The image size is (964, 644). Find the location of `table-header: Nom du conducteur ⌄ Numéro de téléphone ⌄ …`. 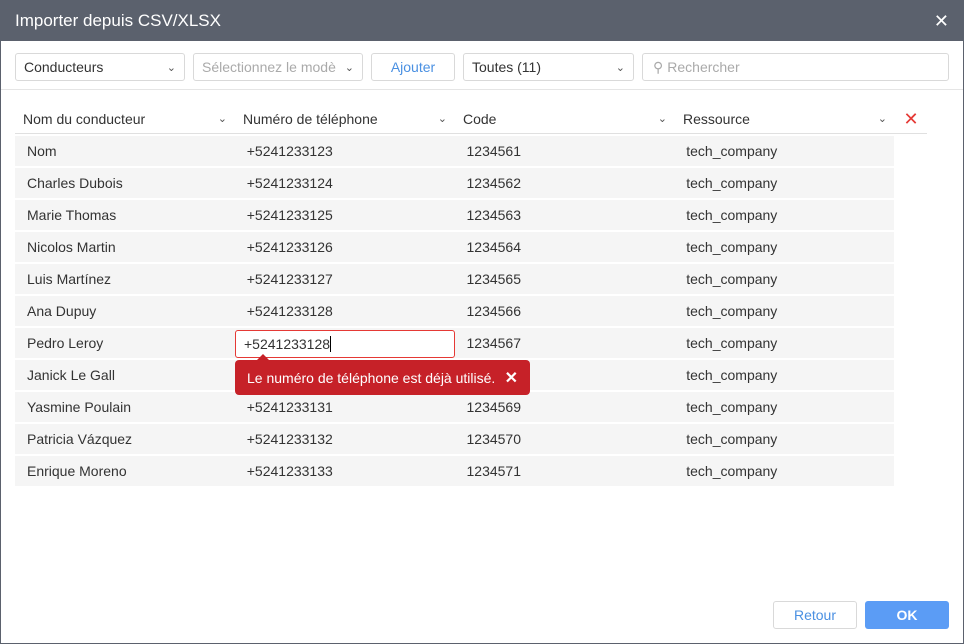

table-header: Nom du conducteur ⌄ Numéro de téléphone ⌄ … is located at coordinates (471, 119).